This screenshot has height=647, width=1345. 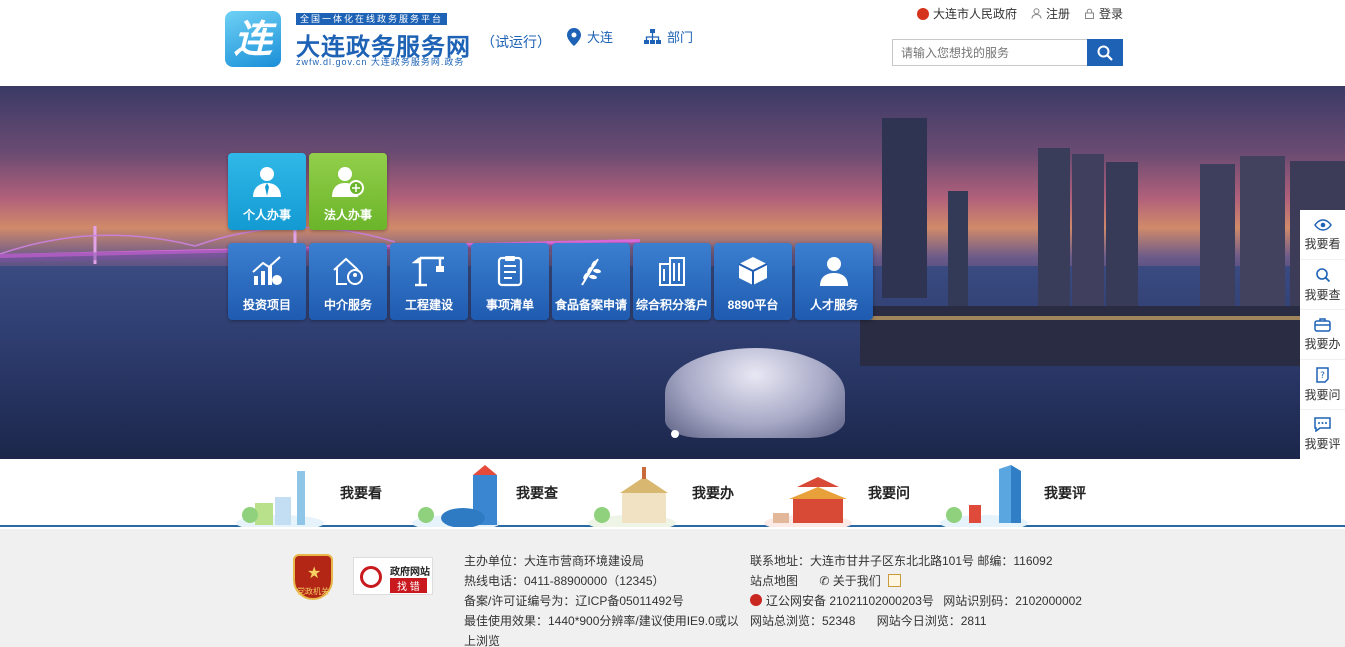 I want to click on tile-8890-label: 8890平台, so click(x=753, y=305).